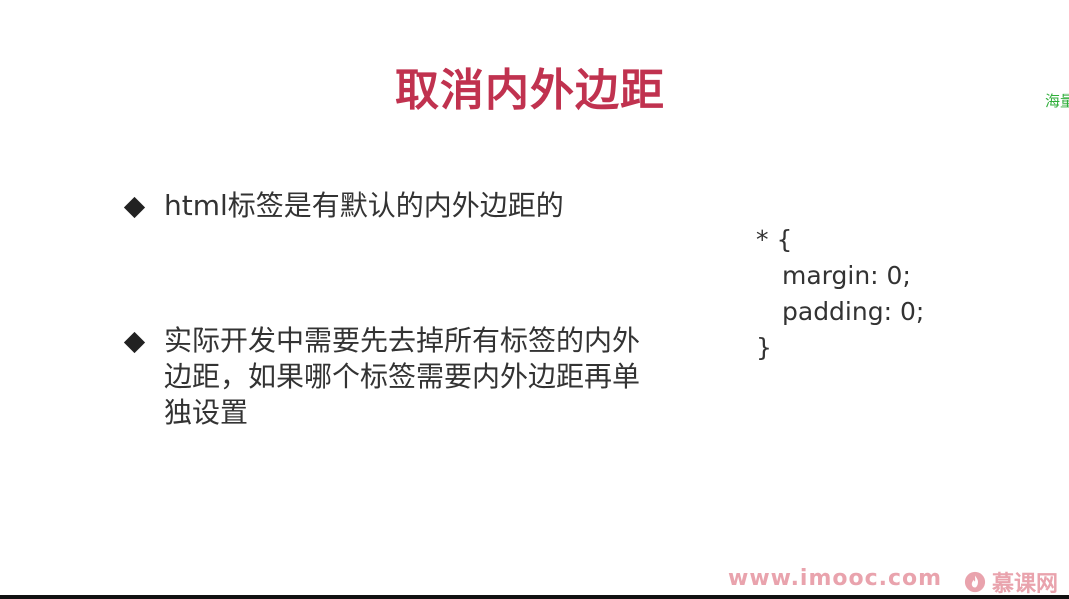 The image size is (1069, 599). Describe the element at coordinates (846, 275) in the screenshot. I see `code-line: margin: 0;` at that location.